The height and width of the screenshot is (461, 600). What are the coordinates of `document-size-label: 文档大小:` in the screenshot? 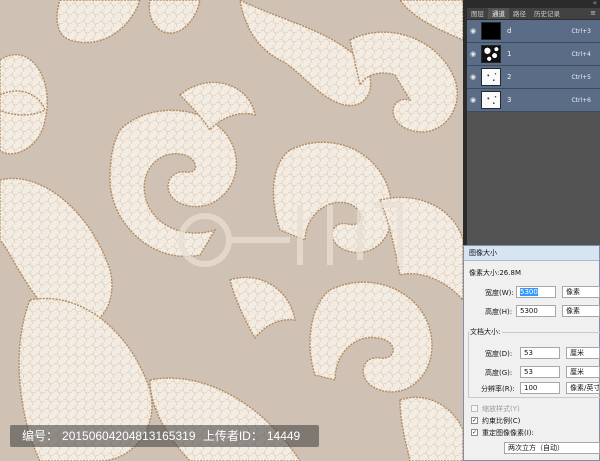 It's located at (486, 332).